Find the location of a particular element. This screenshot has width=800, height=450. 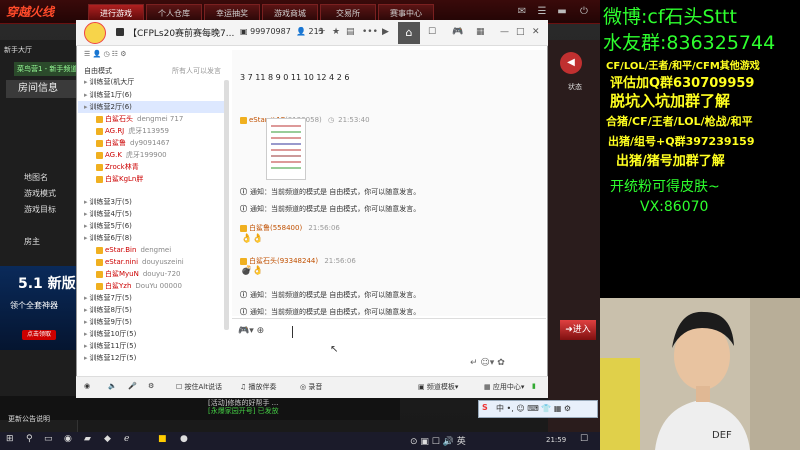

game-taskbar-icon: ■ is located at coordinates (162, 439).